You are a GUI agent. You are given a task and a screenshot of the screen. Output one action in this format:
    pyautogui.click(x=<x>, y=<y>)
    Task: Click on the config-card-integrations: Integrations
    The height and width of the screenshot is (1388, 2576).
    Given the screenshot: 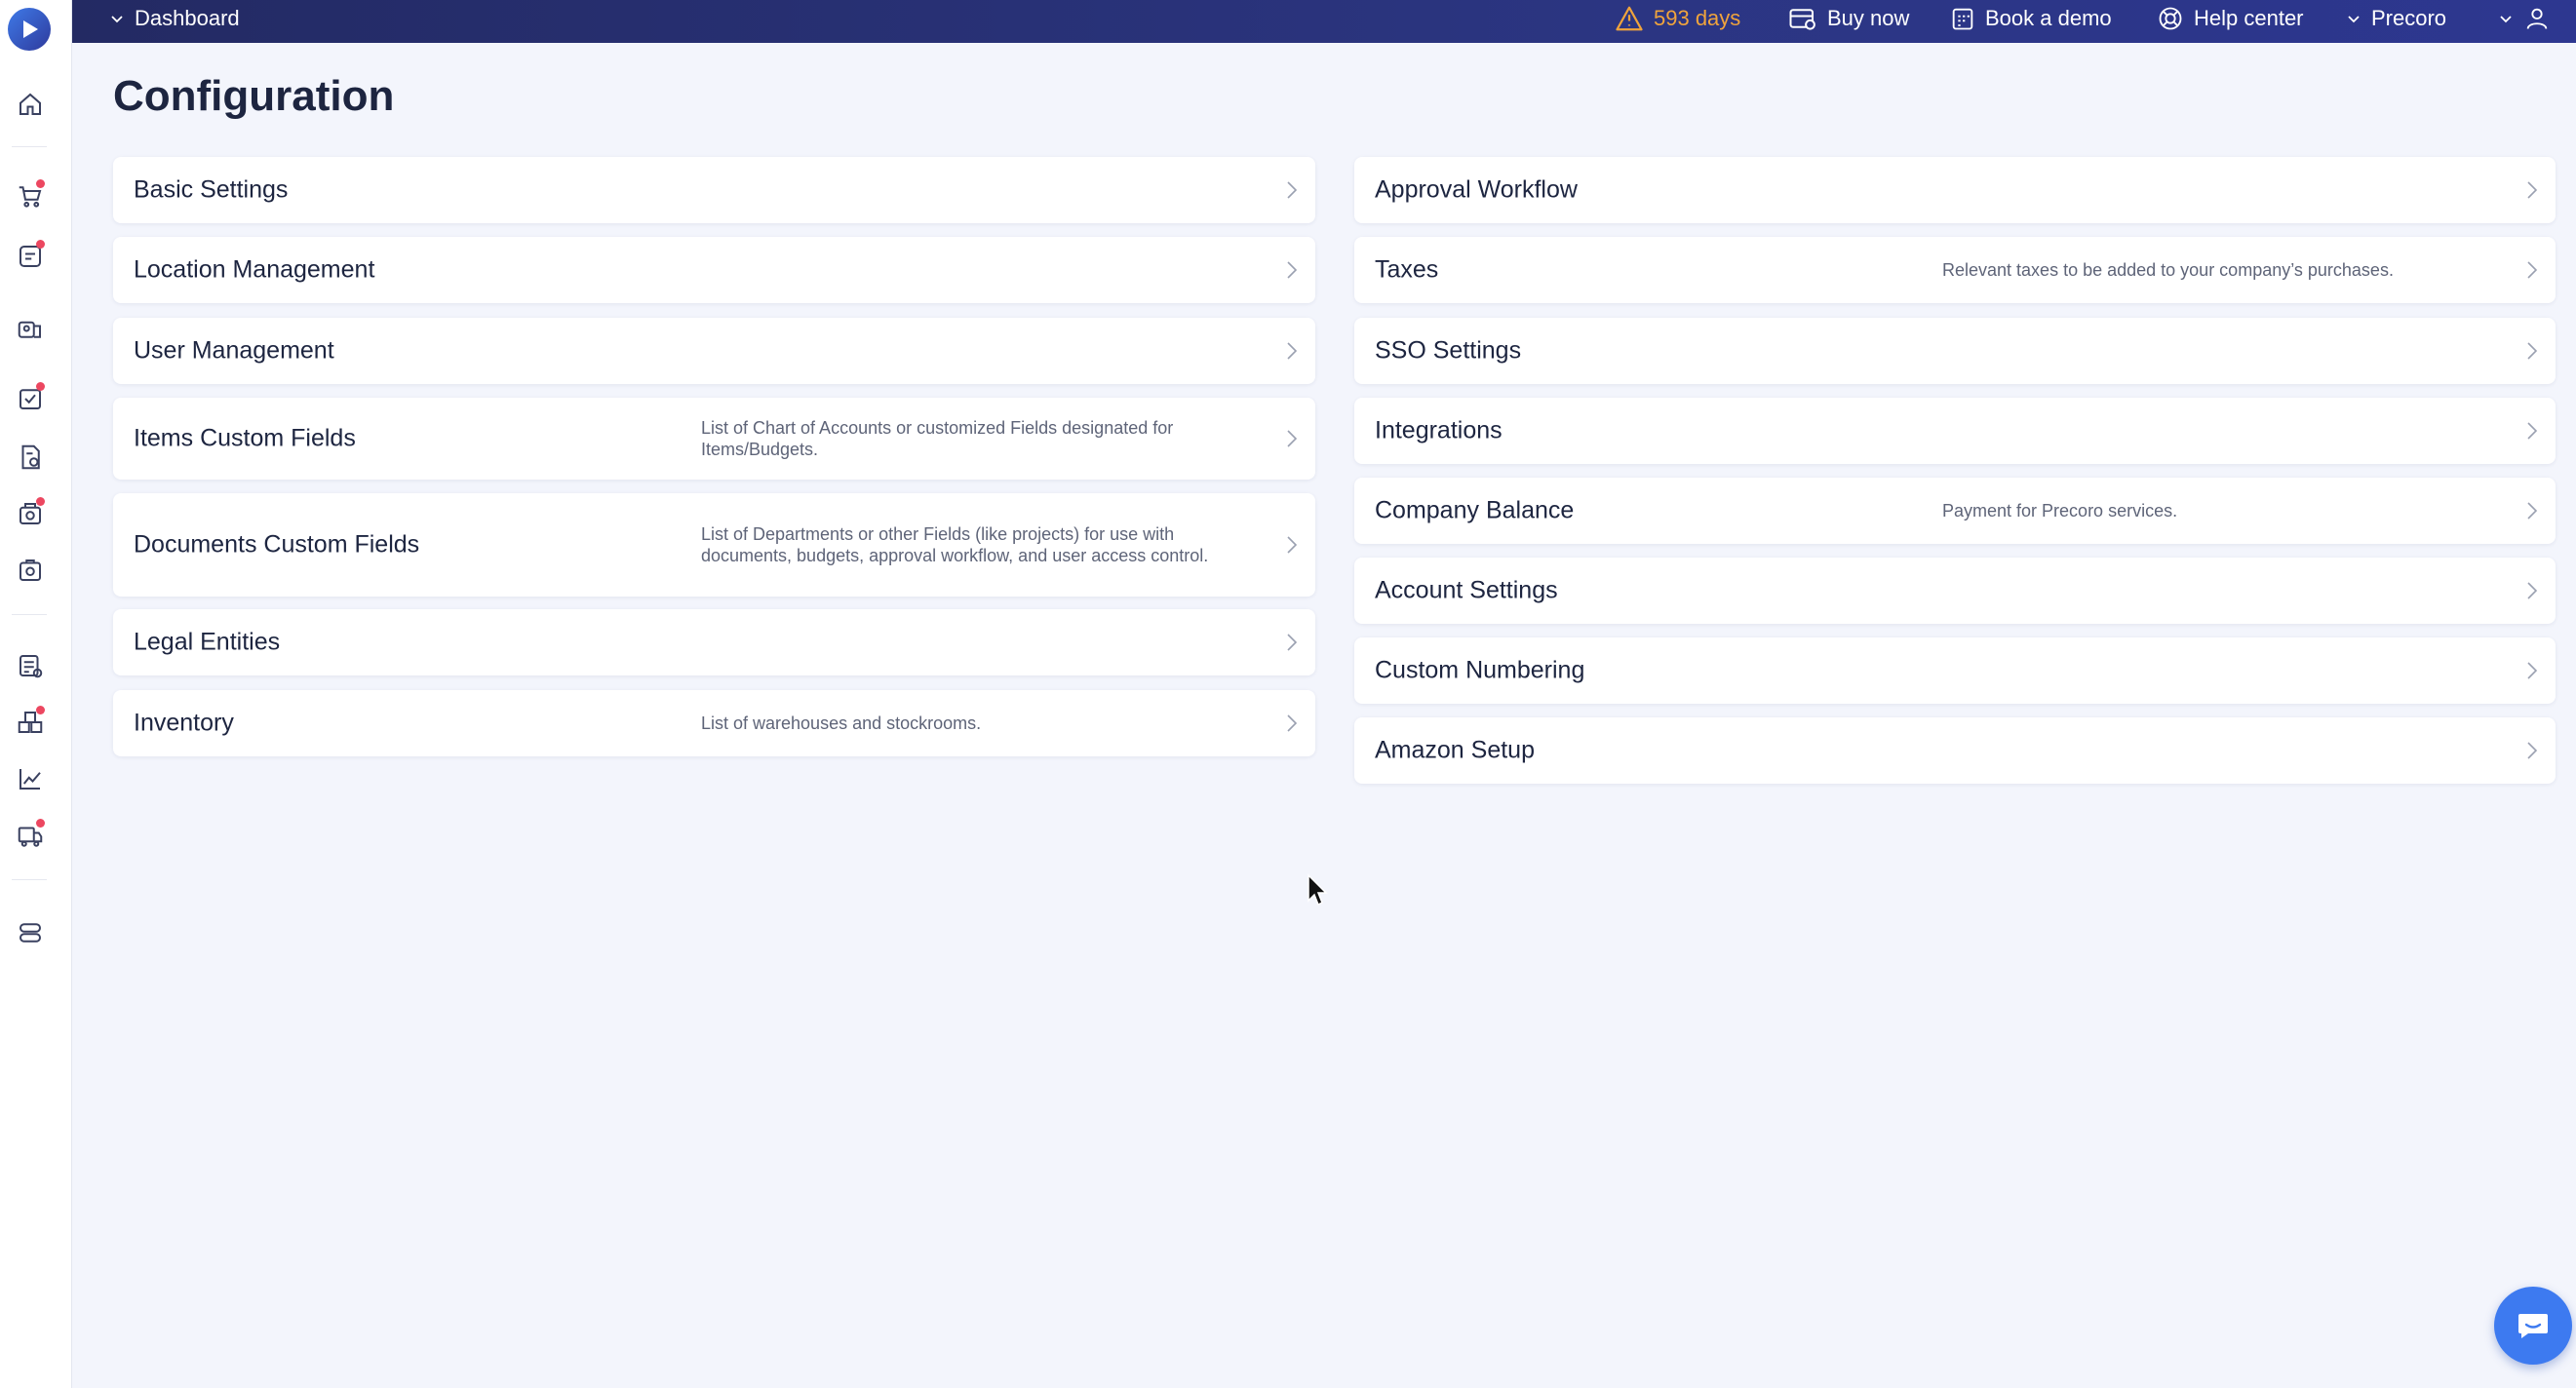 What is the action you would take?
    pyautogui.click(x=1955, y=431)
    